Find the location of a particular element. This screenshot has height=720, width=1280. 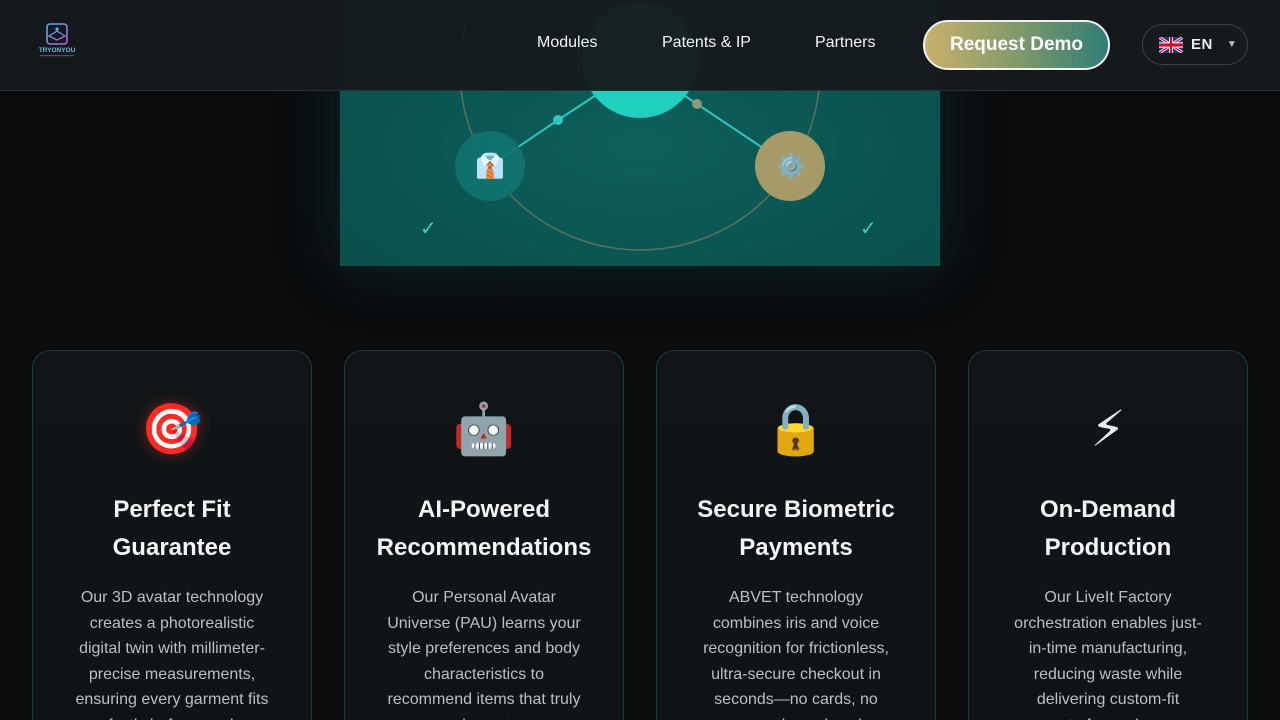

language-selector: EN ▼ is located at coordinates (1195, 44).